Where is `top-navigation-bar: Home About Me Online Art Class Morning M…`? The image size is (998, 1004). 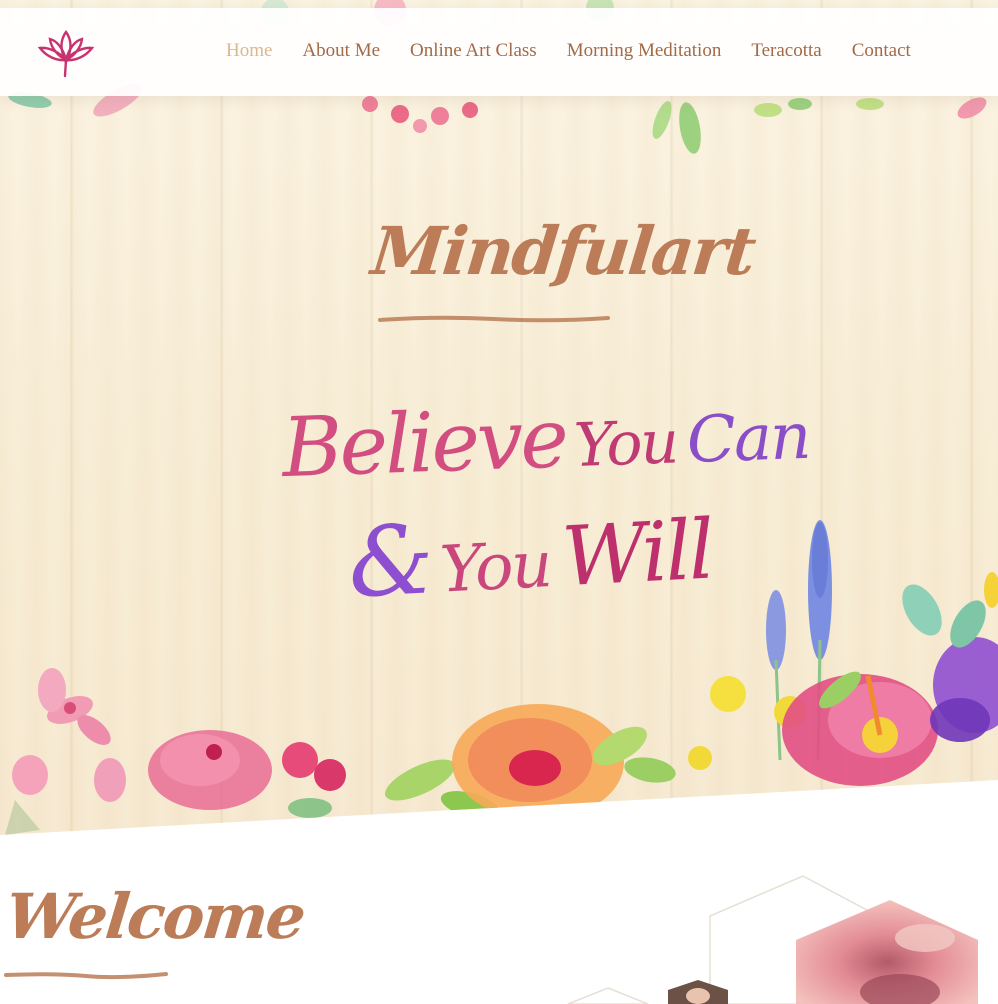
top-navigation-bar: Home About Me Online Art Class Morning M… is located at coordinates (499, 52).